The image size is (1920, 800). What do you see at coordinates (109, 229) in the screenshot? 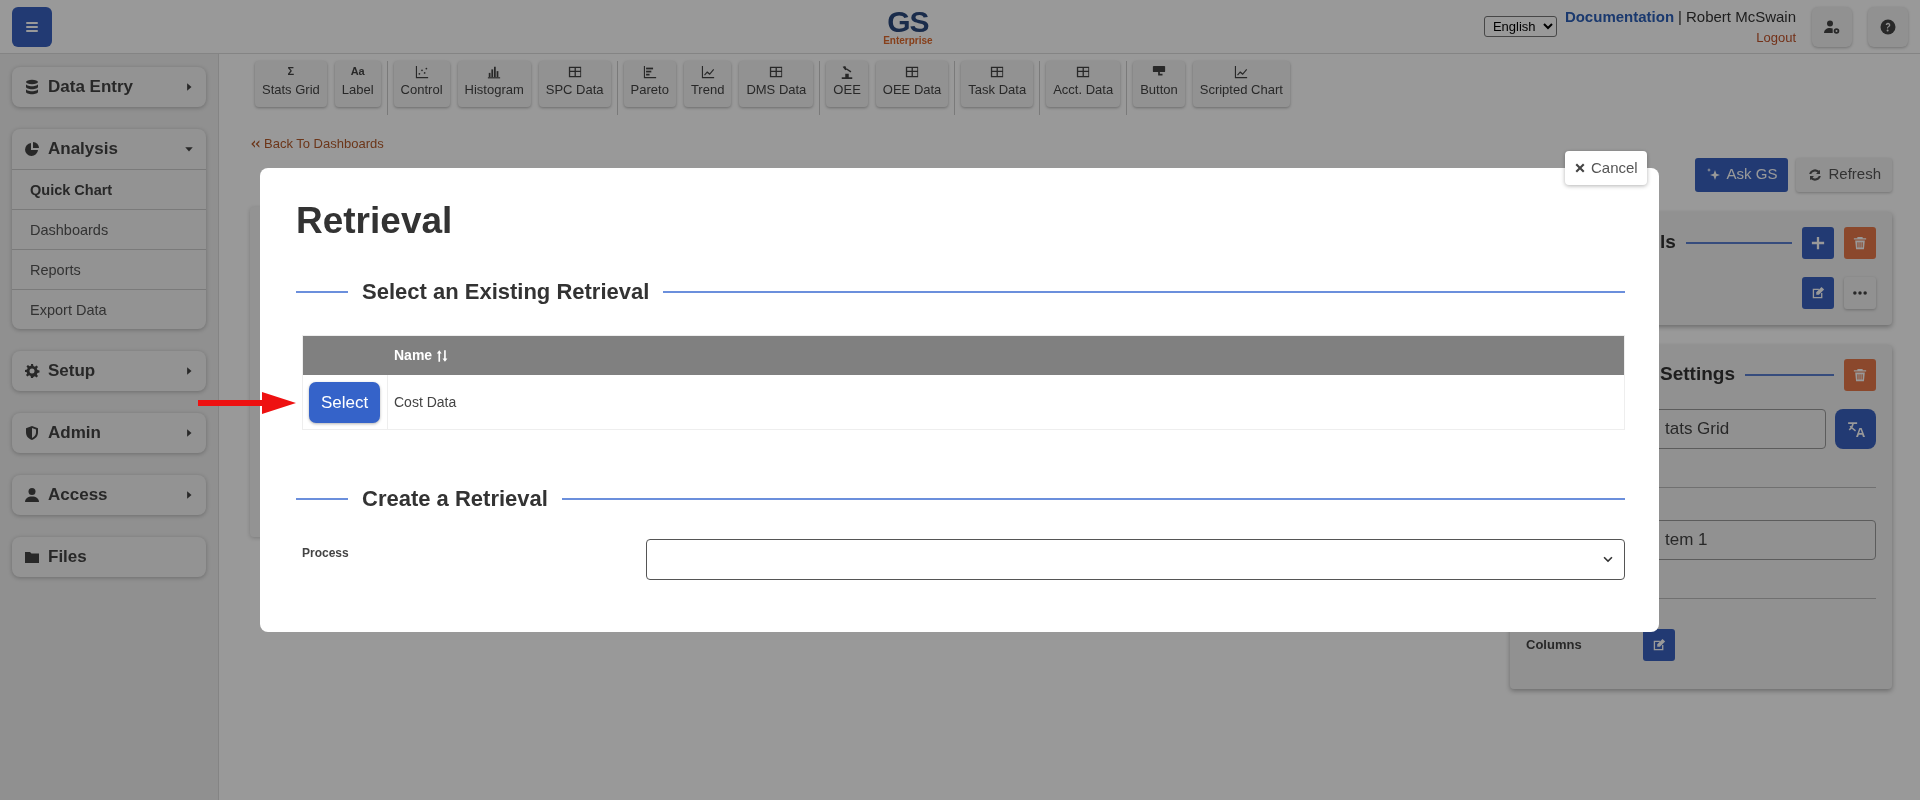
I see `sidebar-item: Dashboards` at bounding box center [109, 229].